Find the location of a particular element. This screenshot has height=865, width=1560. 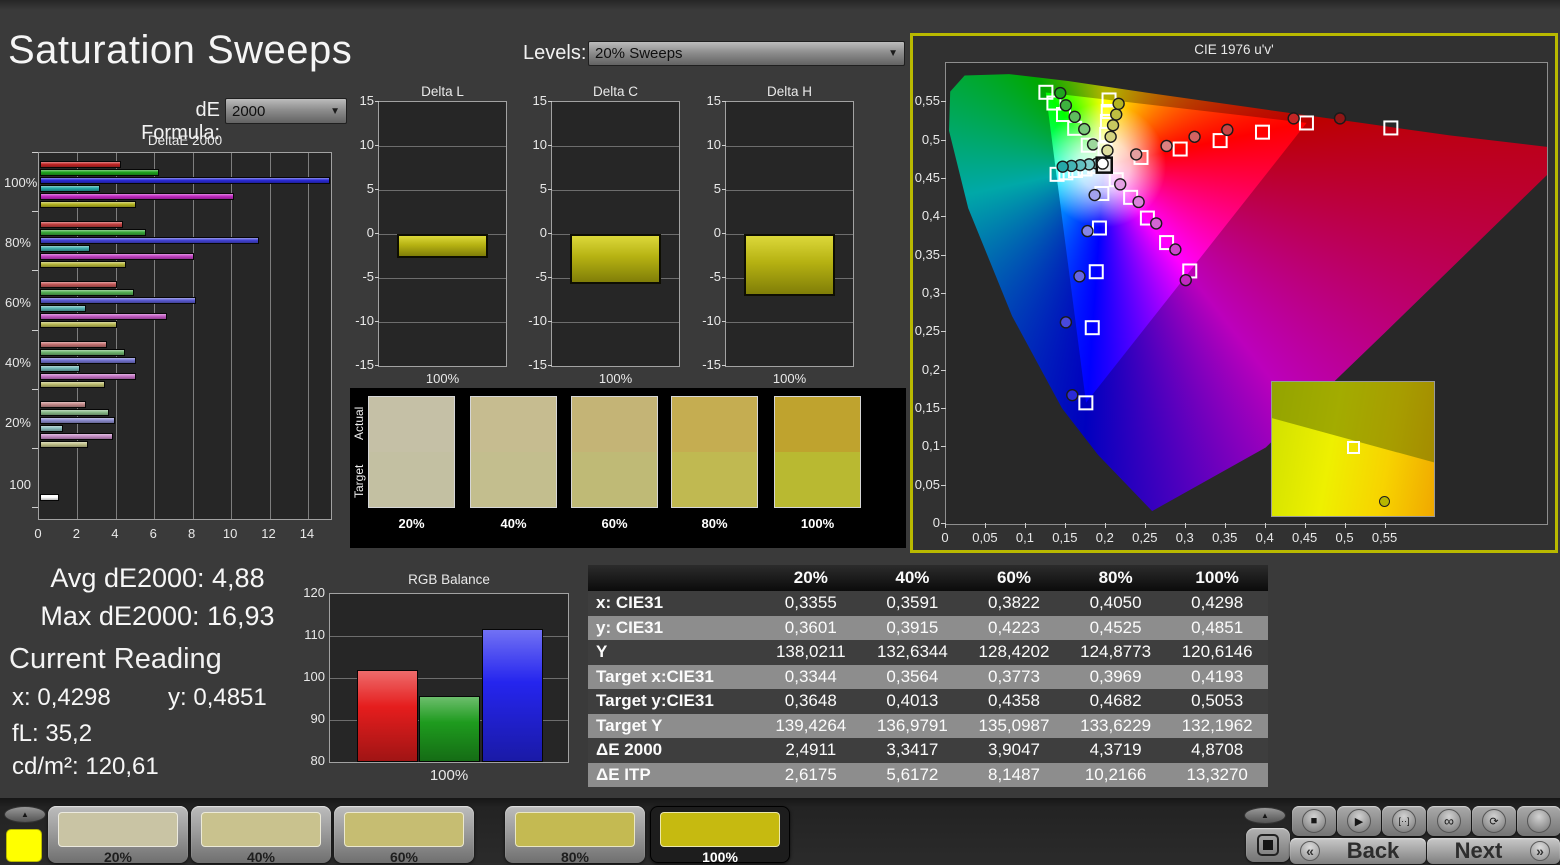

table-row: y: CIE31 0,3601 0,3915 0,4223 0,4525 0,4851 is located at coordinates (928, 627).